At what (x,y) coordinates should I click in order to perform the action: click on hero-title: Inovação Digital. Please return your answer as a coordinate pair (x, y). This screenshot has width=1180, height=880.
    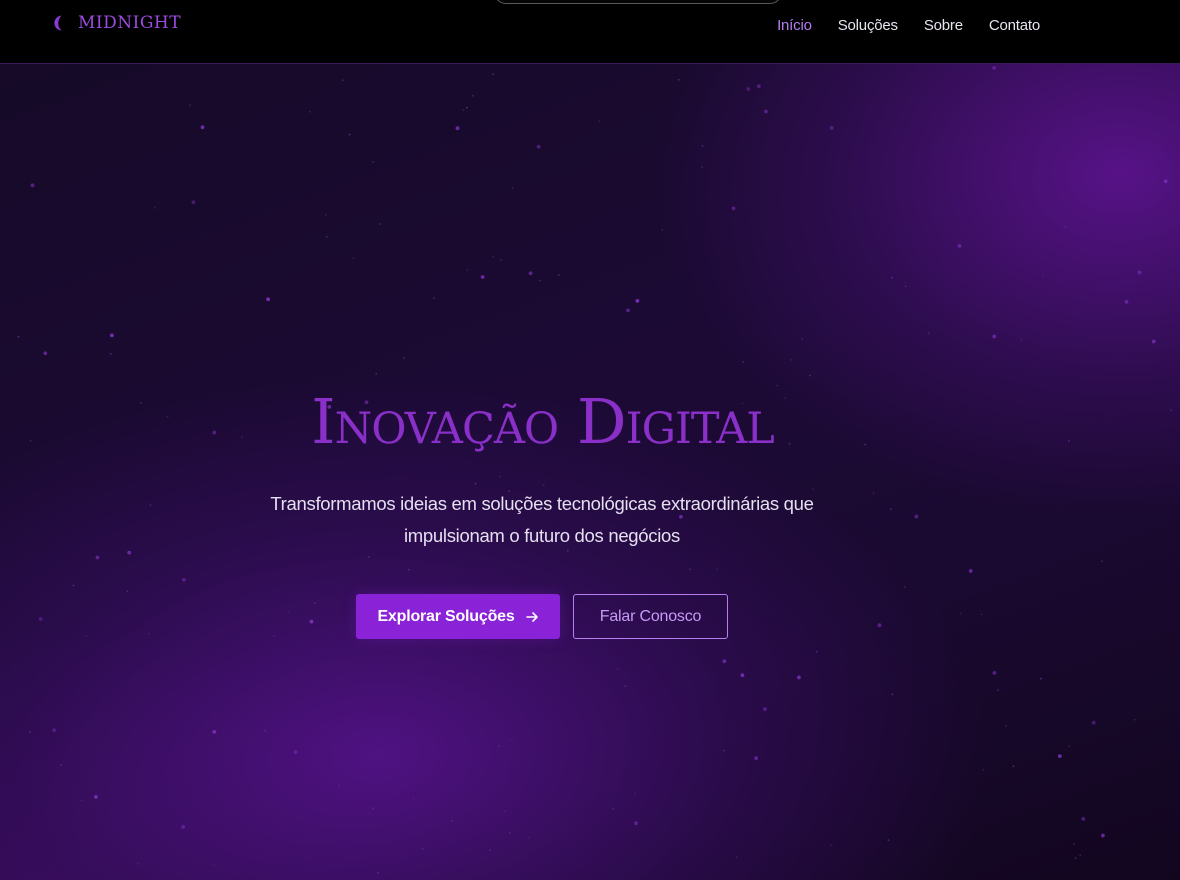
    Looking at the image, I should click on (543, 421).